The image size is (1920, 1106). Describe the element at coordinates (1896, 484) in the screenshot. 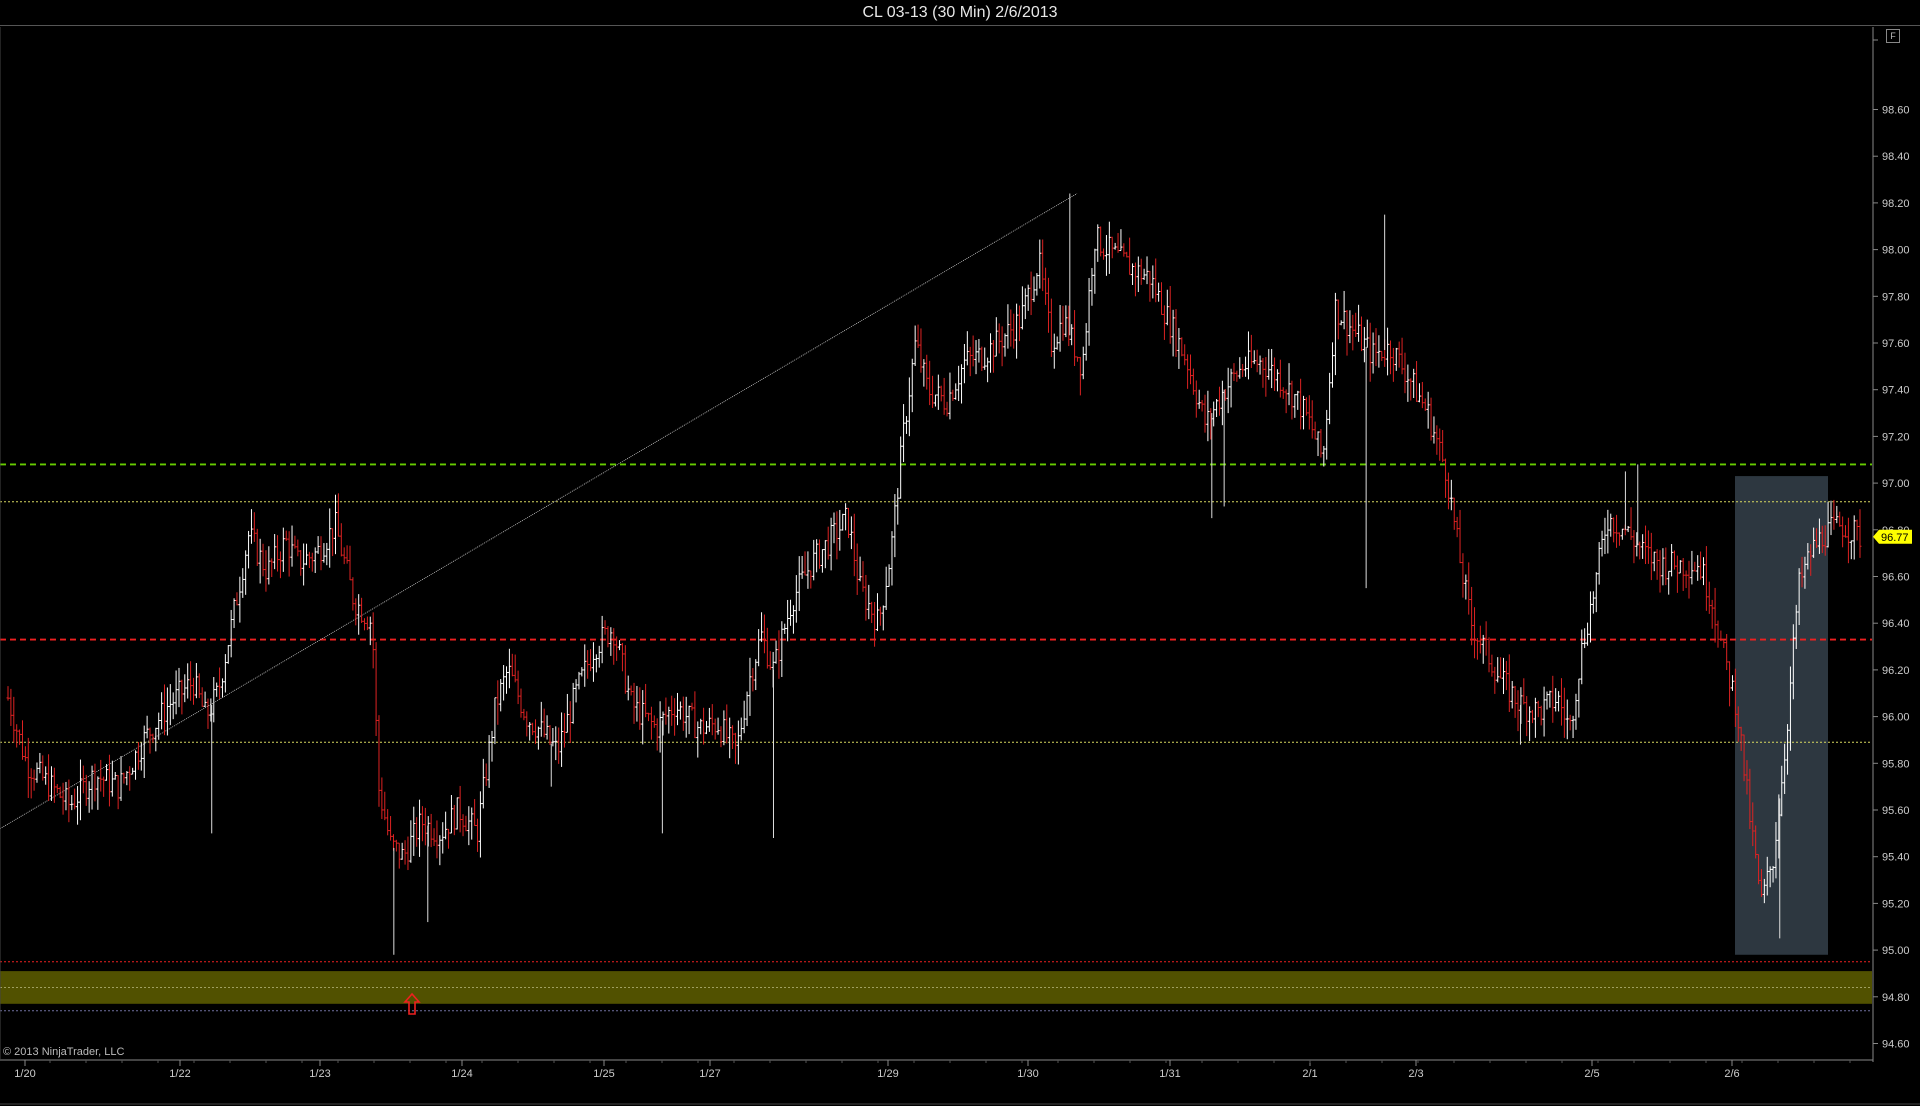

I see `price-tick-label: 97.00` at that location.